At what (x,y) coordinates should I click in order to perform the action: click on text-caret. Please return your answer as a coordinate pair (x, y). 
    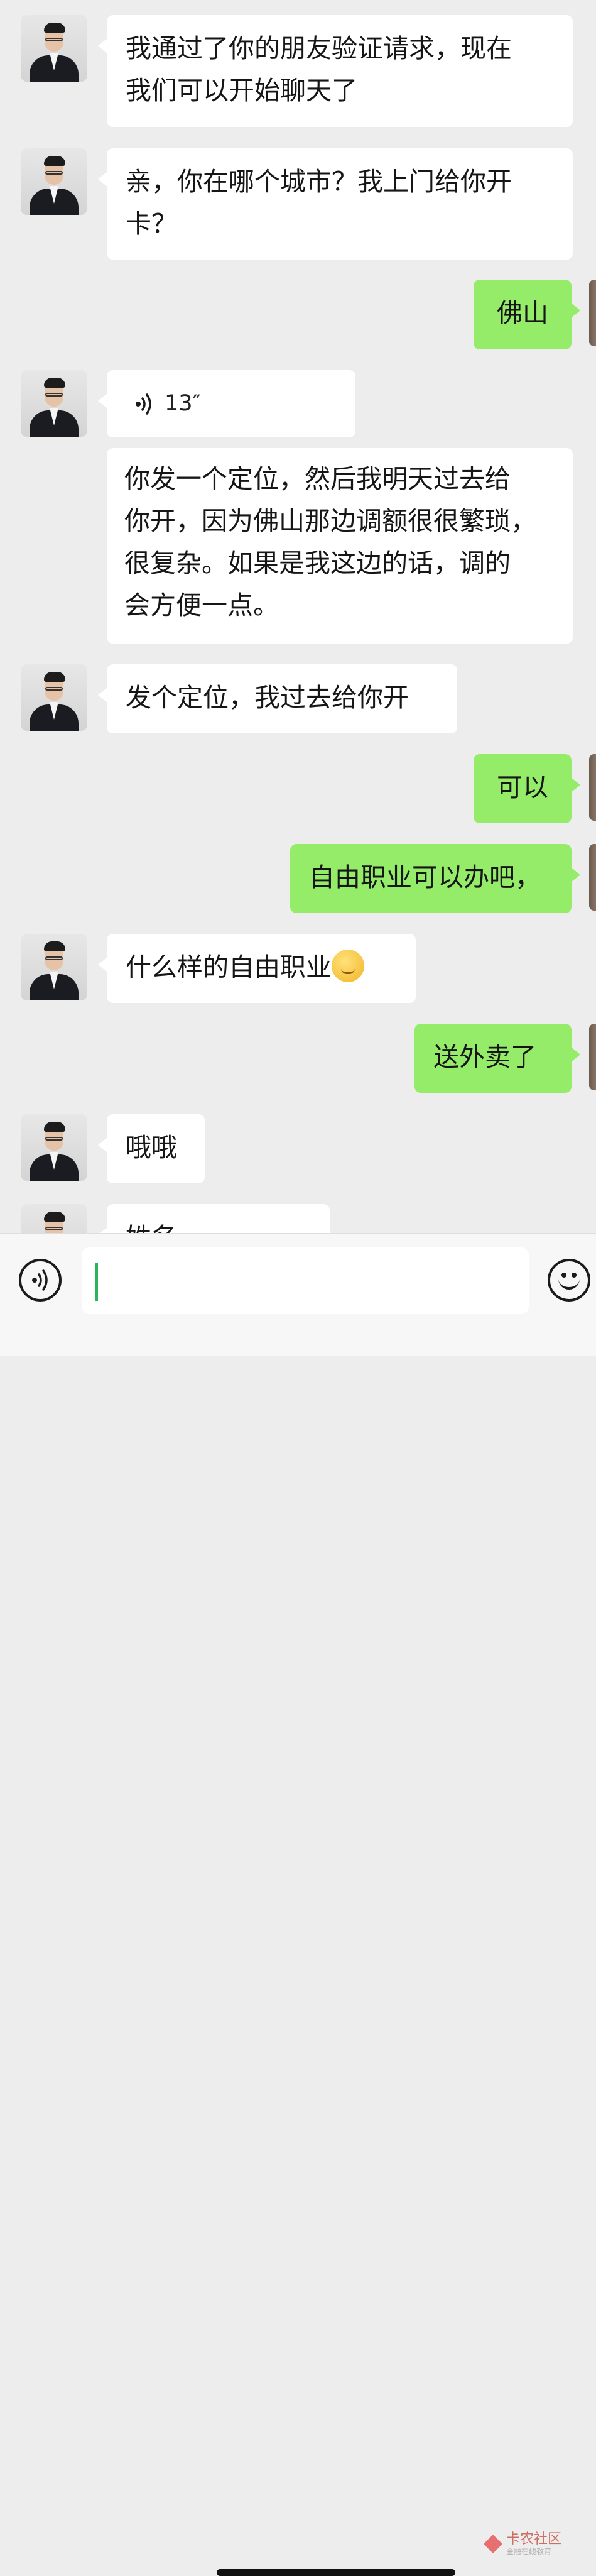
    Looking at the image, I should click on (96, 1282).